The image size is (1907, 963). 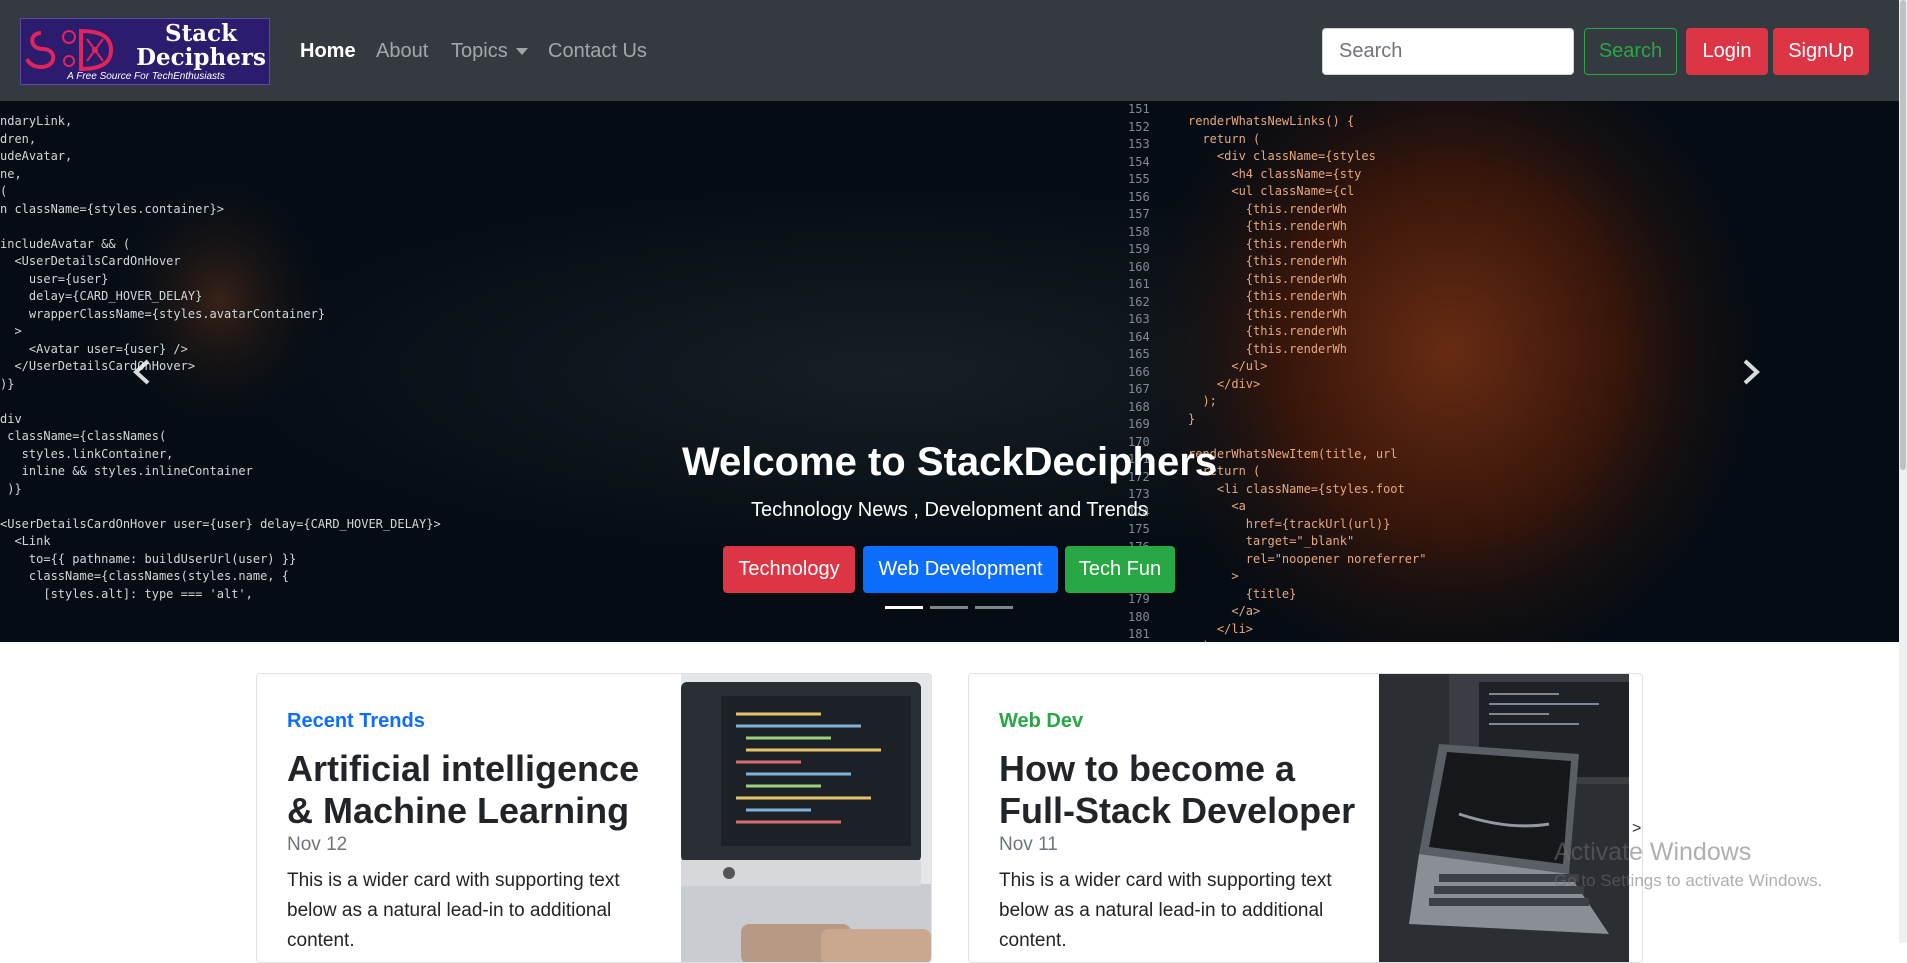 I want to click on code-line: udeAvatar,, so click(x=36, y=156).